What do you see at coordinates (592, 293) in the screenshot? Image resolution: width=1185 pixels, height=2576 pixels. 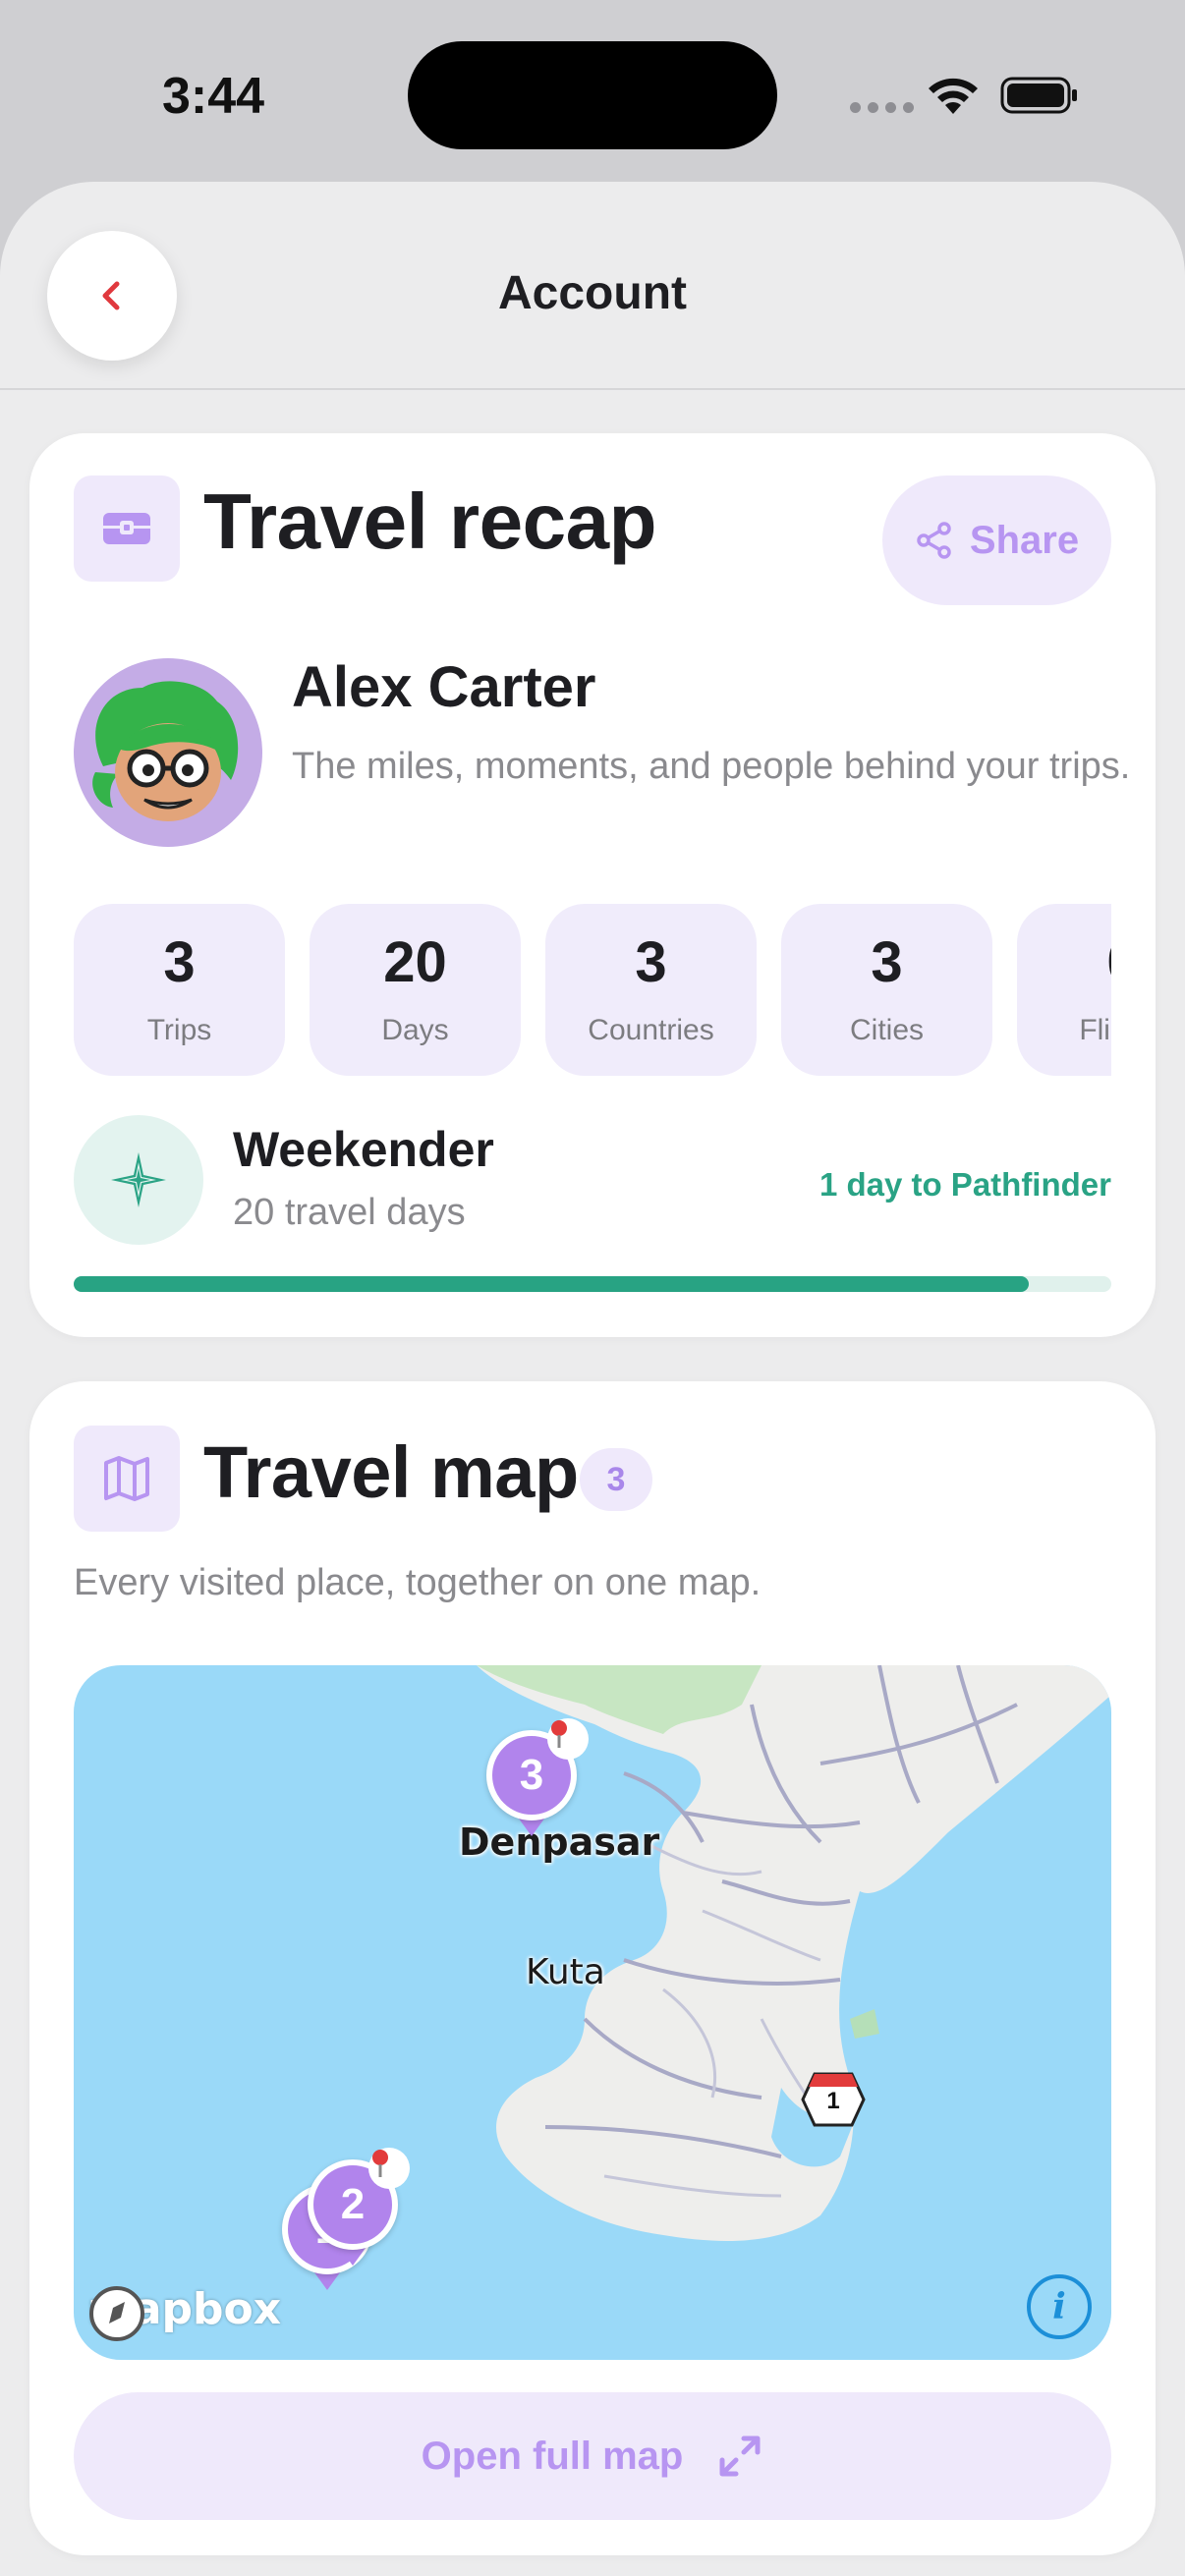 I see `page-title: Account` at bounding box center [592, 293].